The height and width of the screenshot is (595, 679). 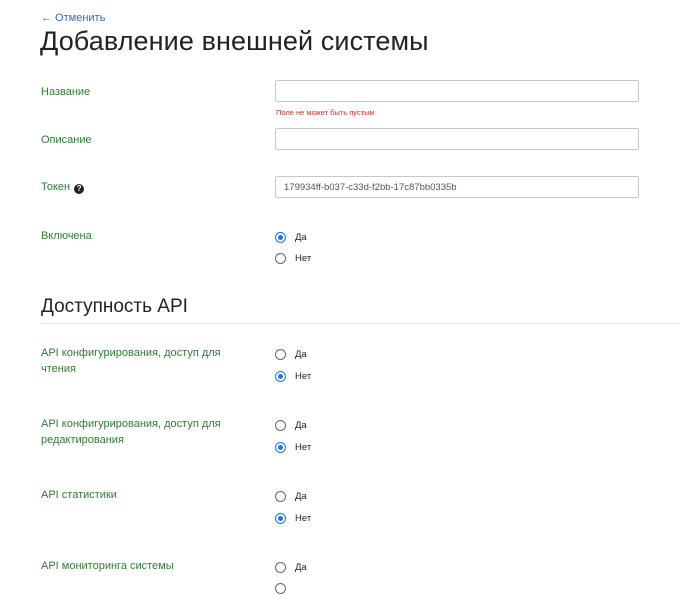 I want to click on api-config-edit-yes-option: Да, so click(x=291, y=425).